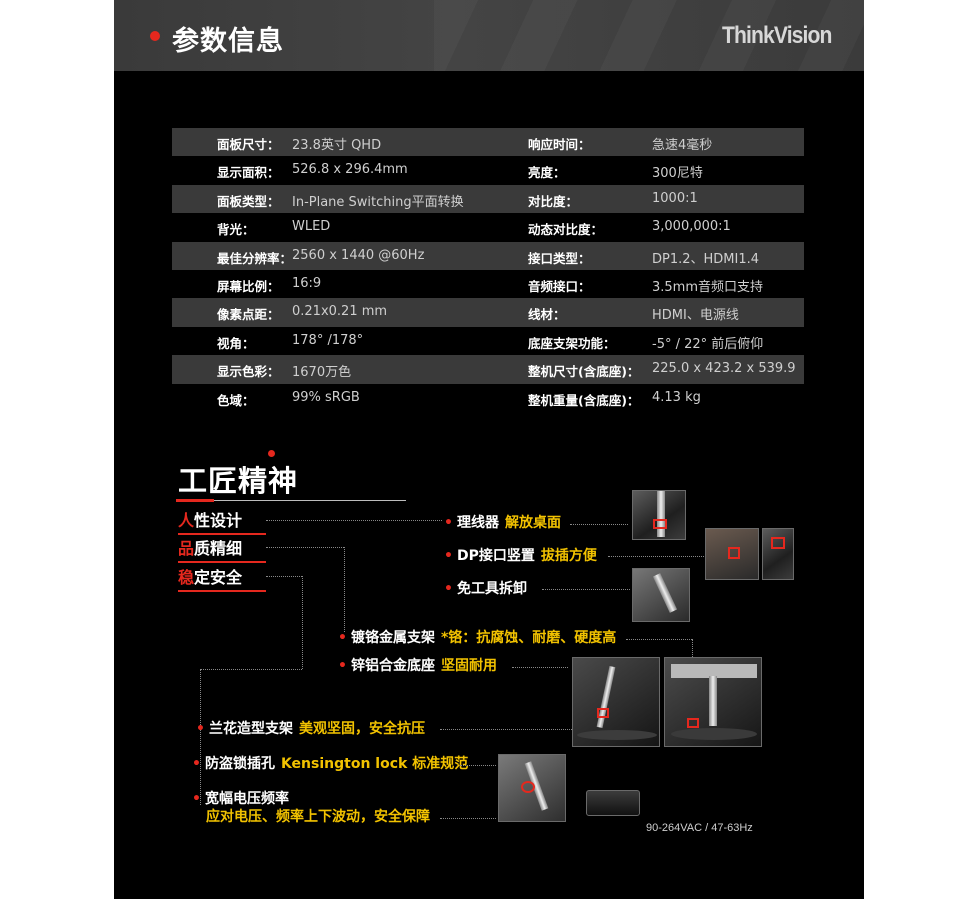 Image resolution: width=978 pixels, height=899 pixels. Describe the element at coordinates (584, 372) in the screenshot. I see `spec-label: 整机尺寸(含底座)：` at that location.